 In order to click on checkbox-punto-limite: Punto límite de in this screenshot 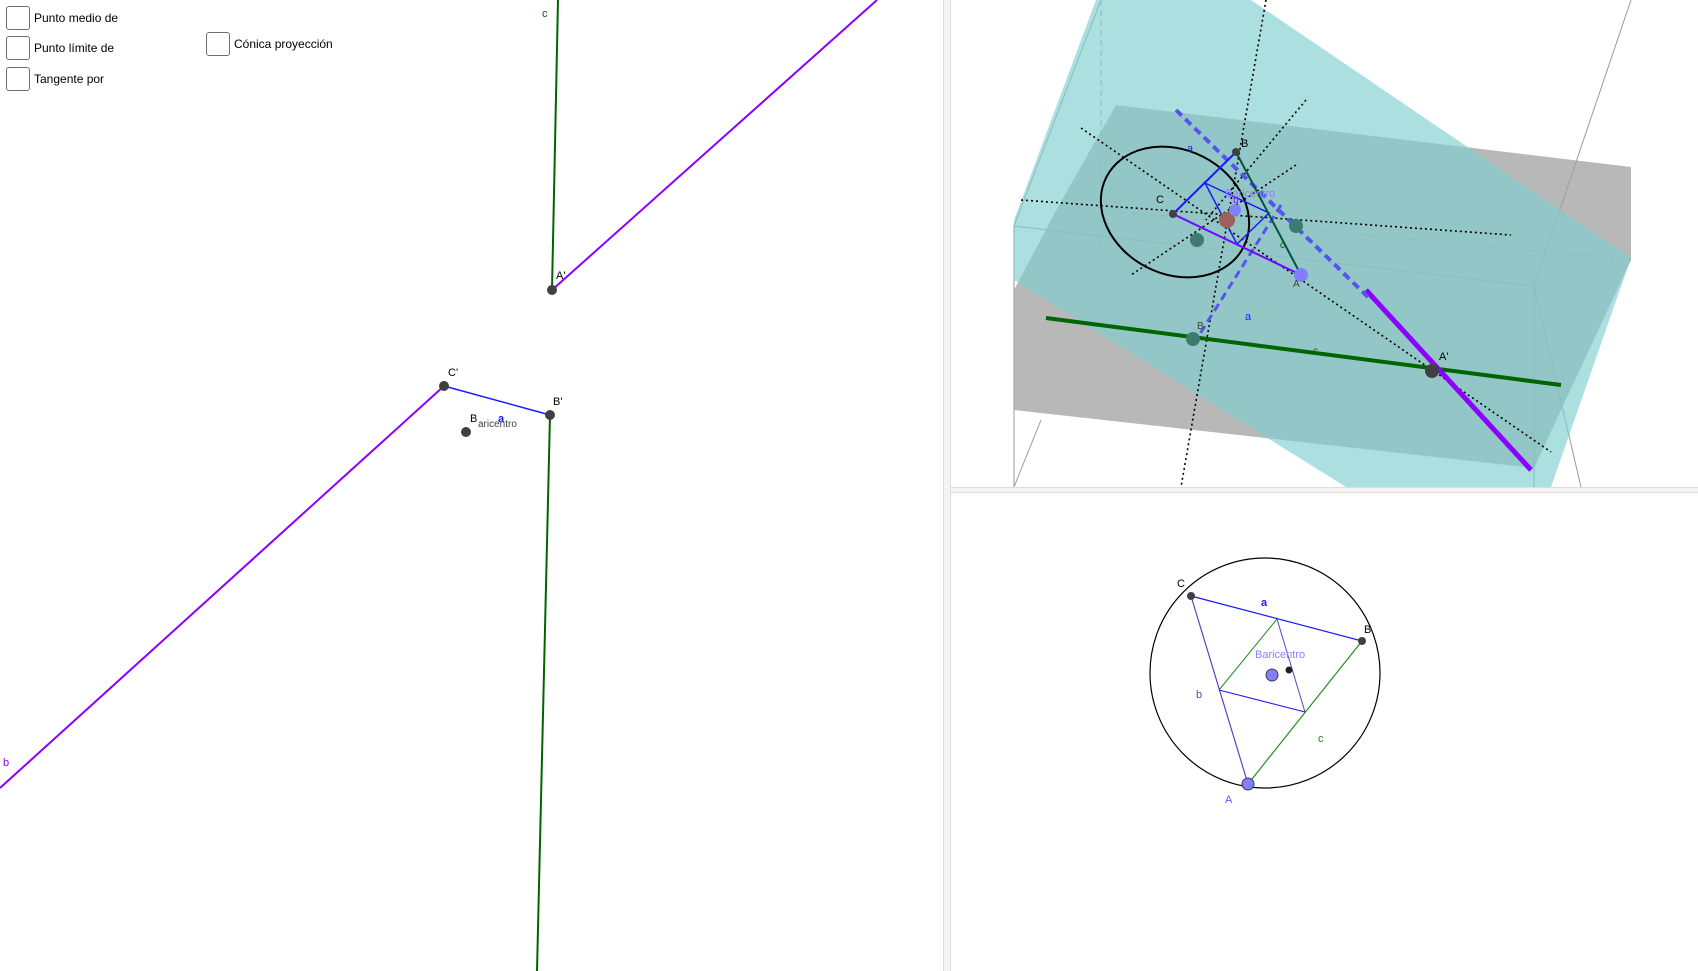, I will do `click(60, 48)`.